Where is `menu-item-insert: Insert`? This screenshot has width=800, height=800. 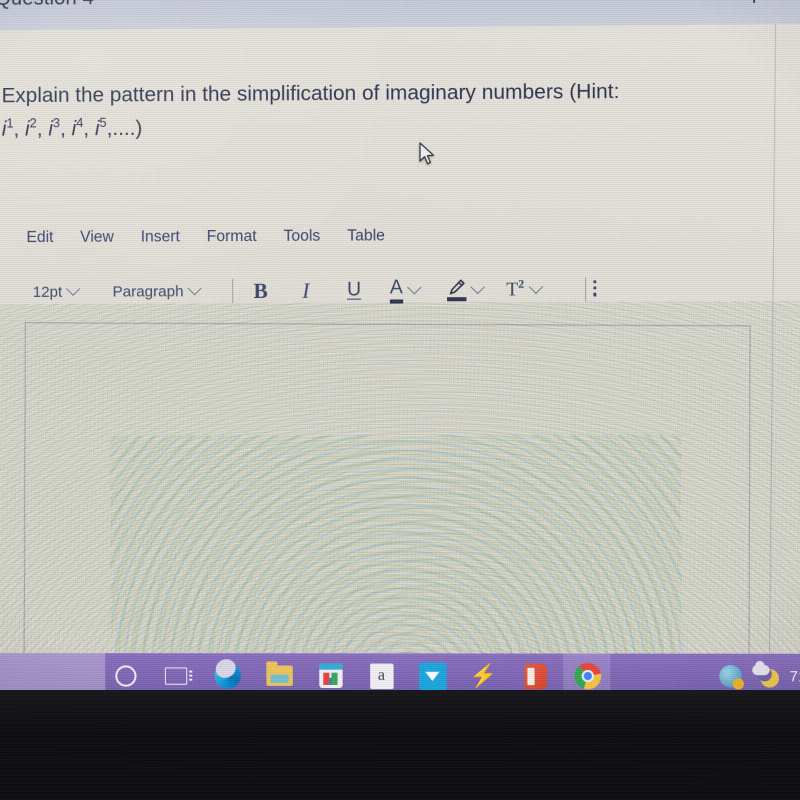 menu-item-insert: Insert is located at coordinates (160, 237).